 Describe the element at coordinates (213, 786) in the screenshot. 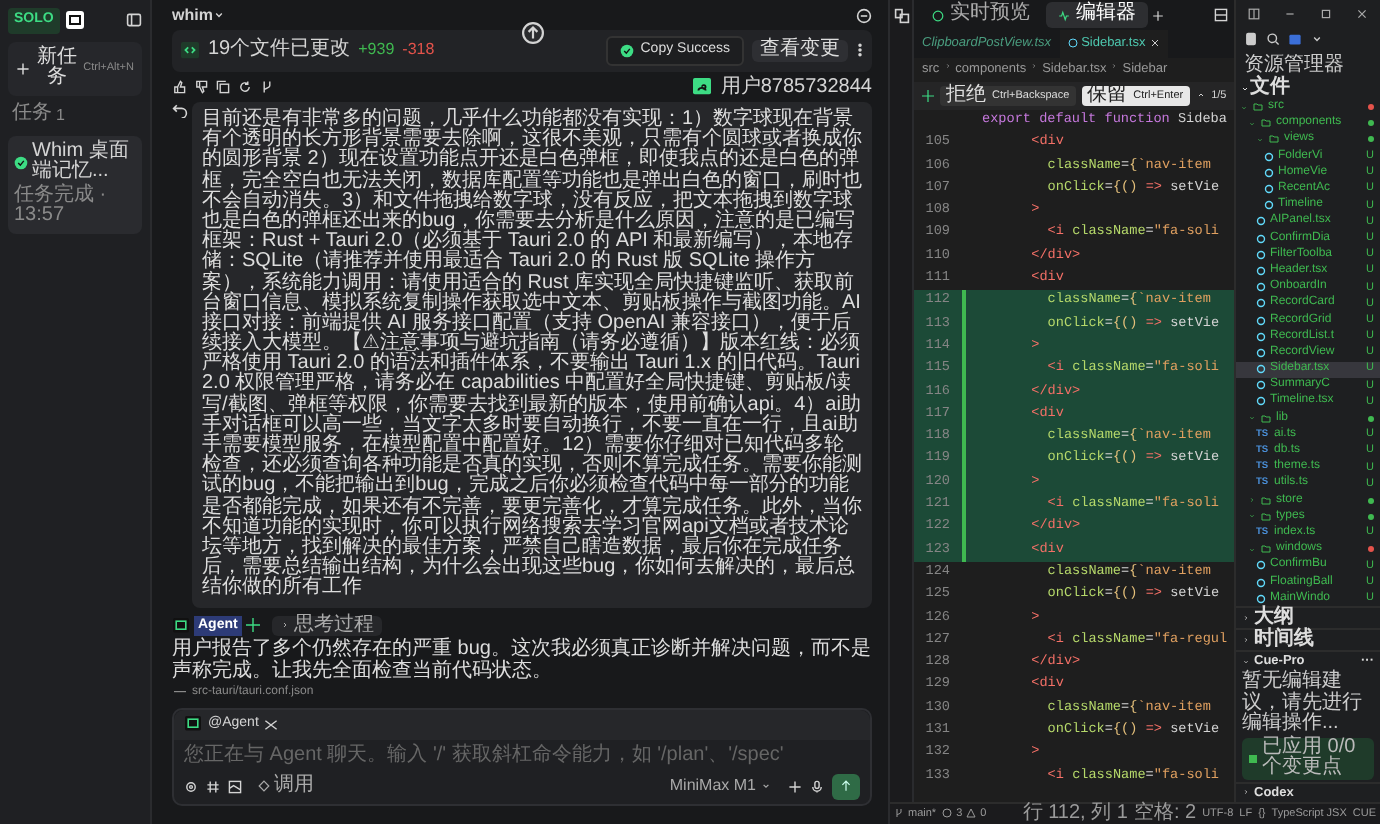

I see `hash-icon` at that location.